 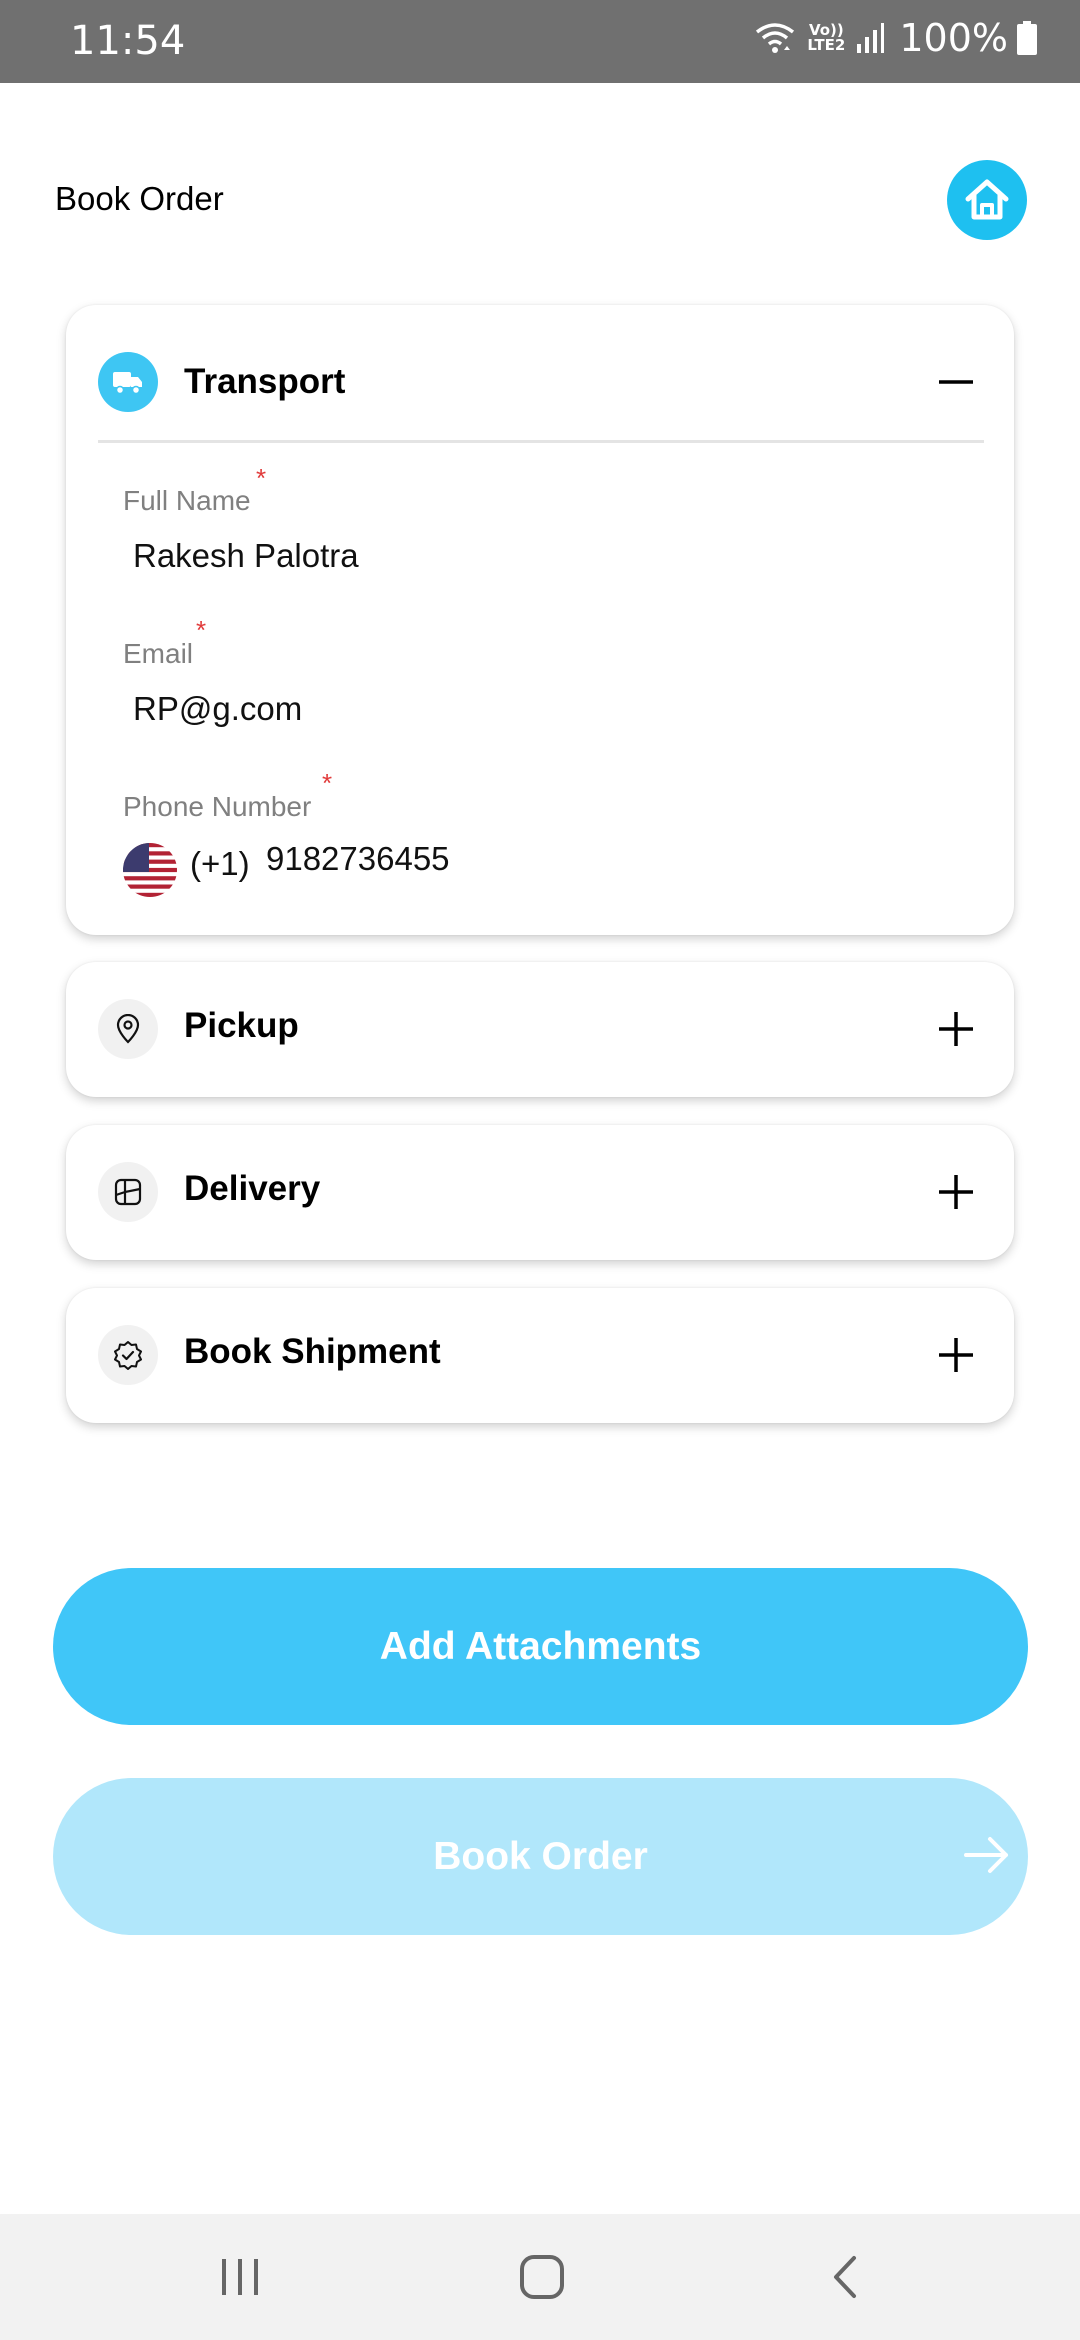 I want to click on home-button, so click(x=987, y=200).